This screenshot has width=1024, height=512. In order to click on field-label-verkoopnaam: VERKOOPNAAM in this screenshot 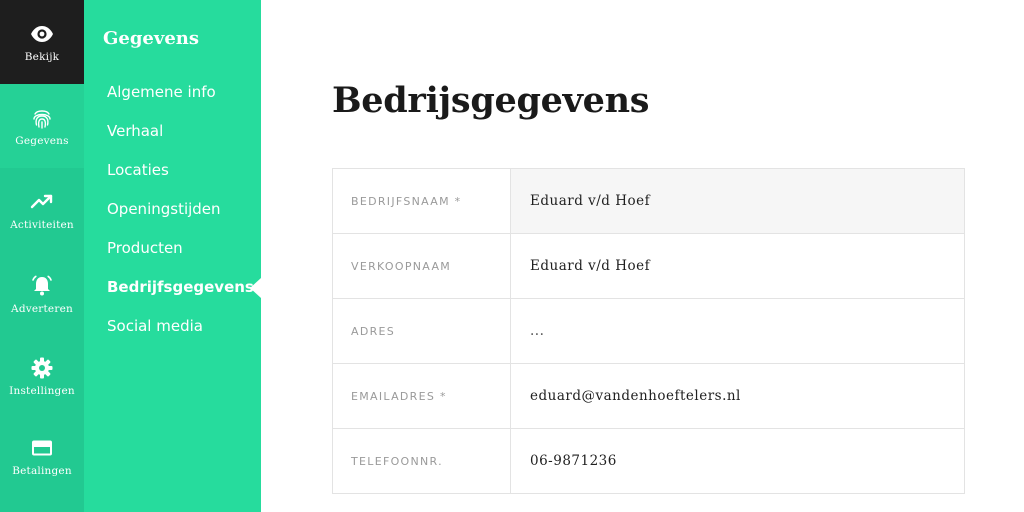, I will do `click(422, 266)`.